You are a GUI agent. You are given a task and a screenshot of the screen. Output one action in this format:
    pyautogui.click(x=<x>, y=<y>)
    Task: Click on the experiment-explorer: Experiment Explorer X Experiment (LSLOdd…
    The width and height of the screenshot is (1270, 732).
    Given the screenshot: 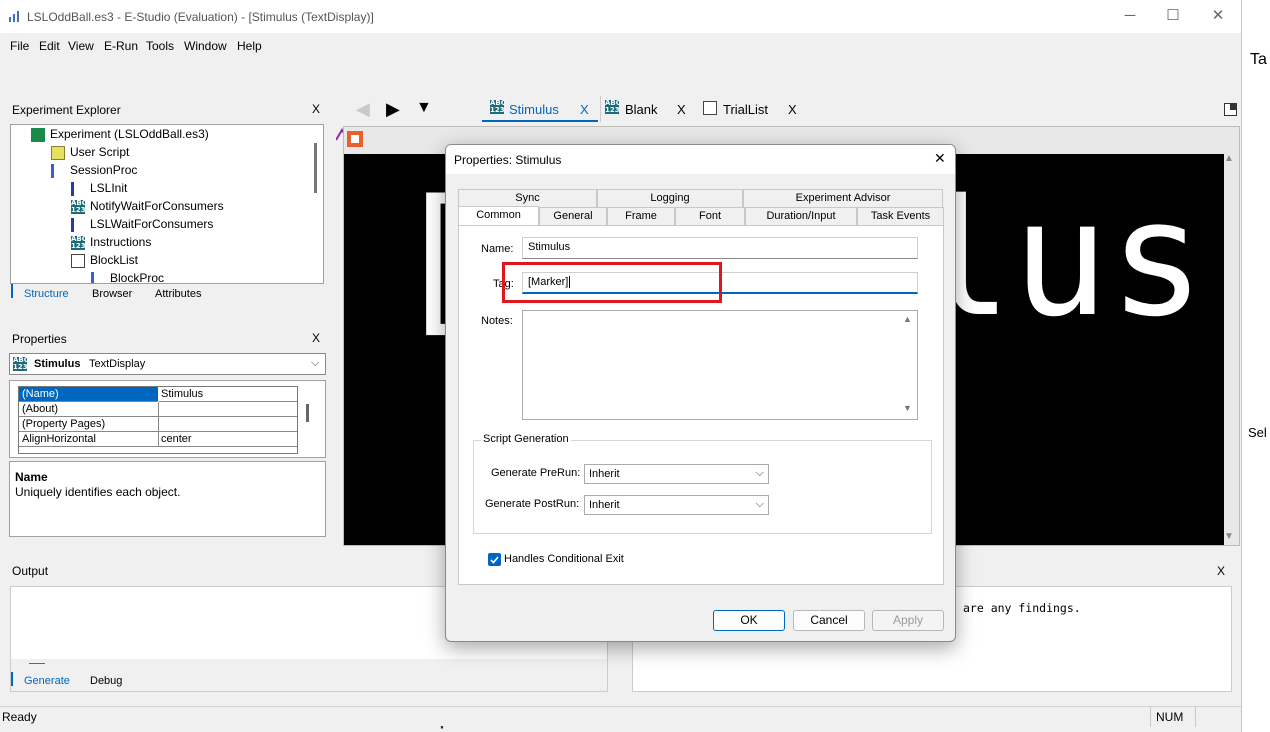 What is the action you would take?
    pyautogui.click(x=168, y=200)
    